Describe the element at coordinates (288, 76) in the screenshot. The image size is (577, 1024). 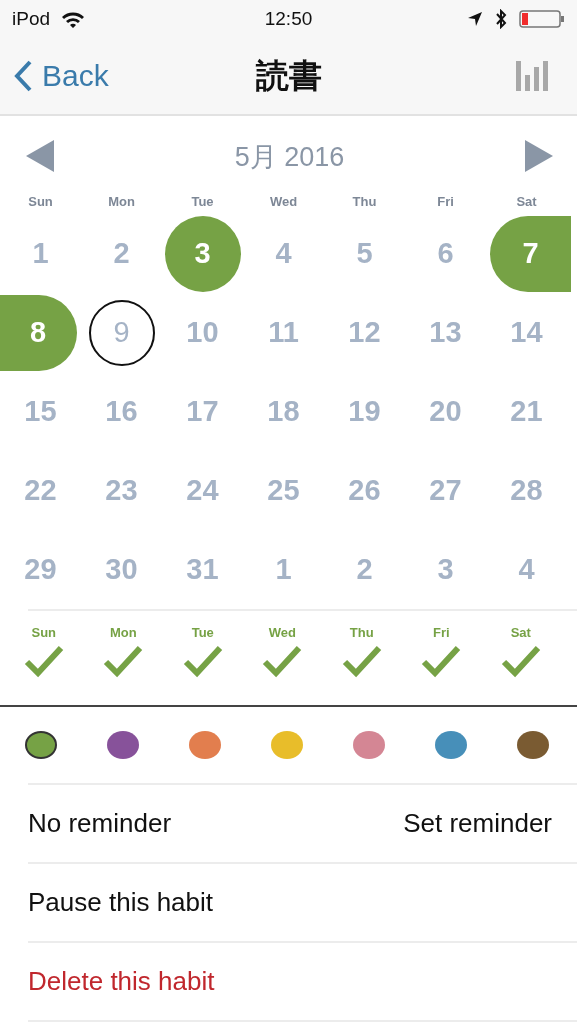
I see `page-title: 読書` at that location.